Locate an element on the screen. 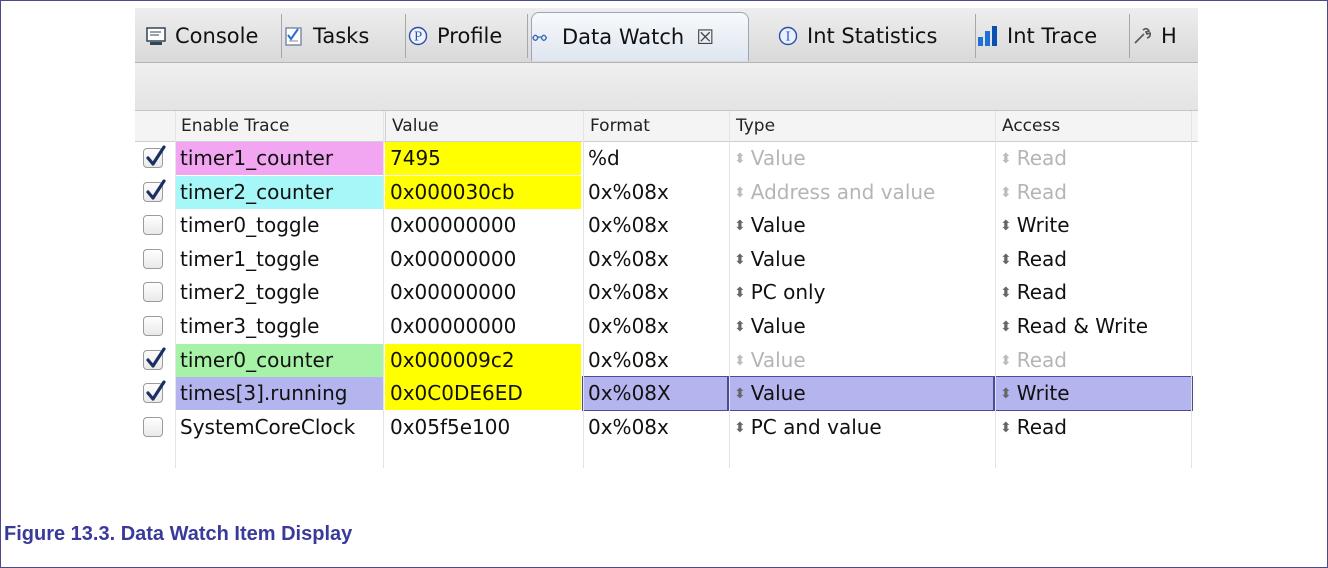  tab-console: Console is located at coordinates (213, 36).